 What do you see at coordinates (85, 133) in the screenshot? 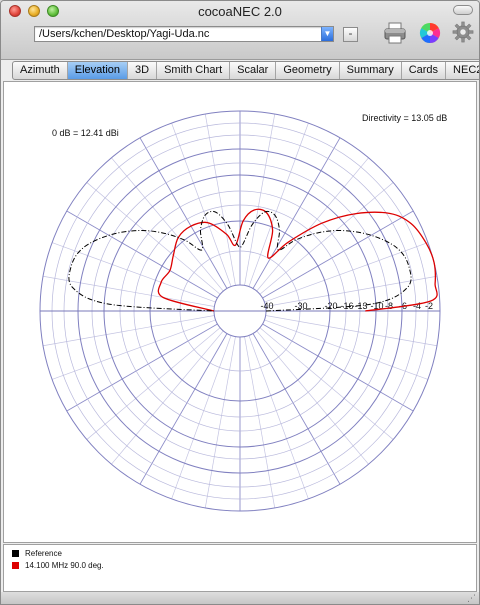
I see `reference-gain-label: 0 dB = 12.41 dBi` at bounding box center [85, 133].